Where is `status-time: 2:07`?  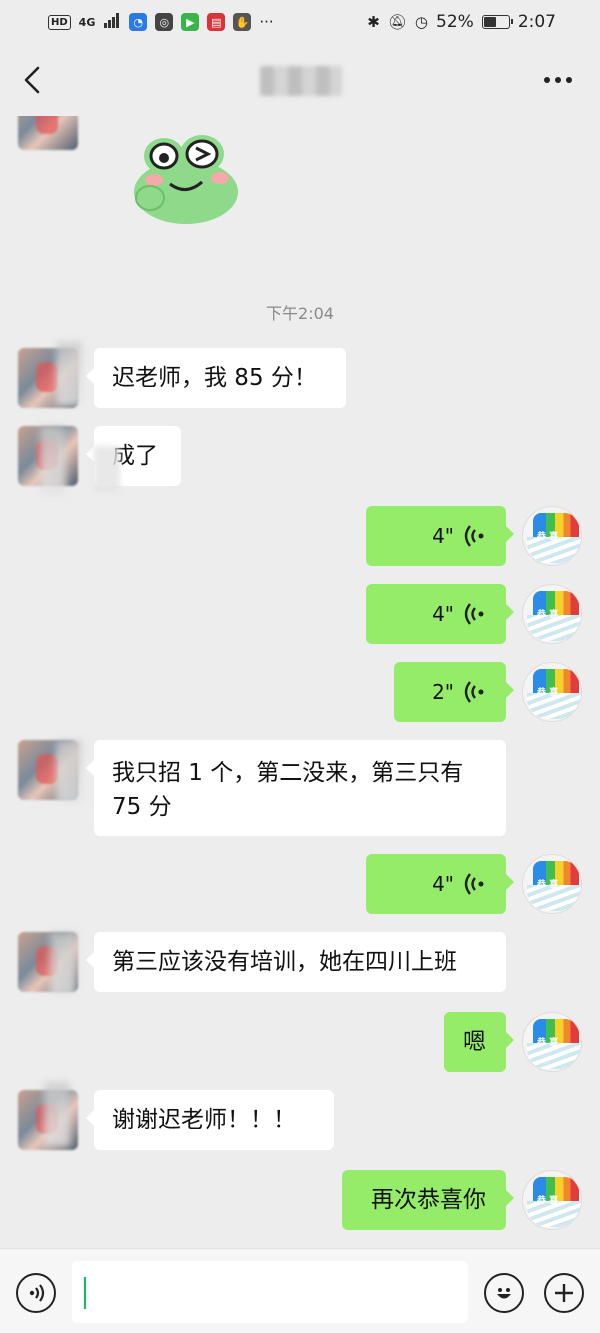
status-time: 2:07 is located at coordinates (536, 22).